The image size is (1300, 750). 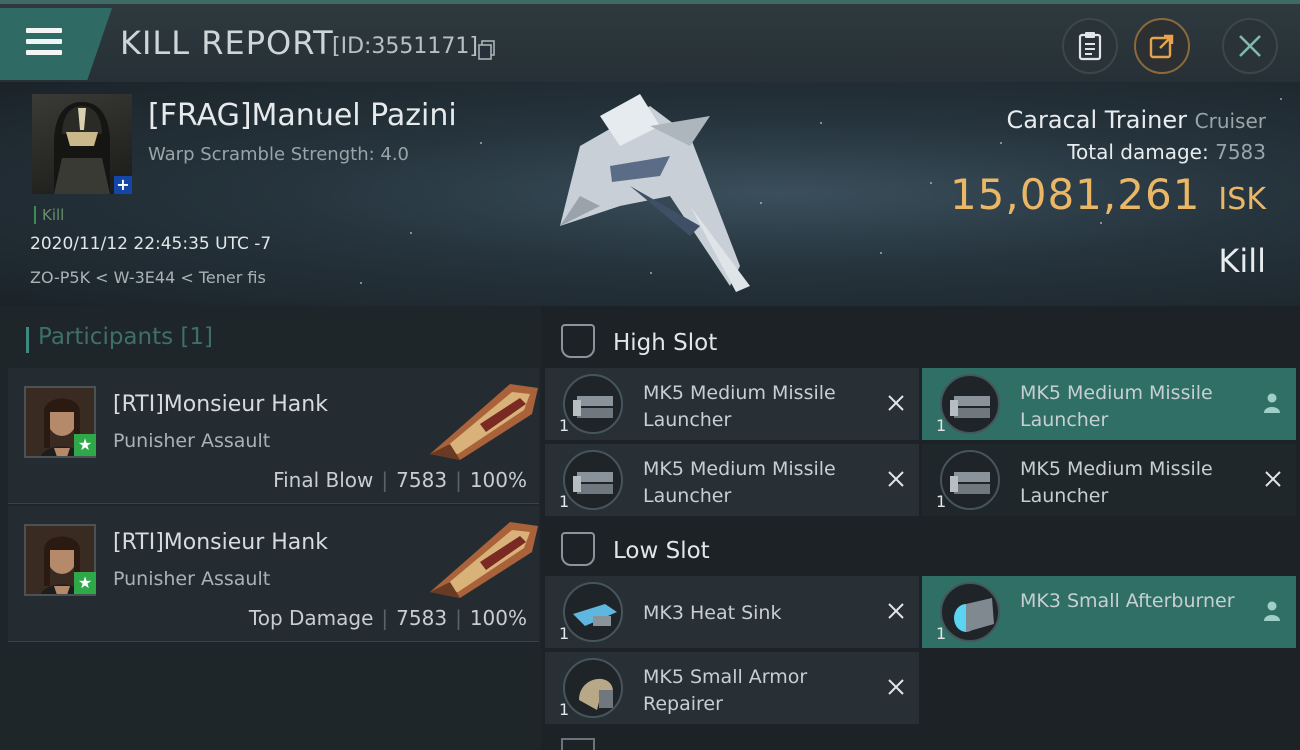 I want to click on share-button, so click(x=1162, y=46).